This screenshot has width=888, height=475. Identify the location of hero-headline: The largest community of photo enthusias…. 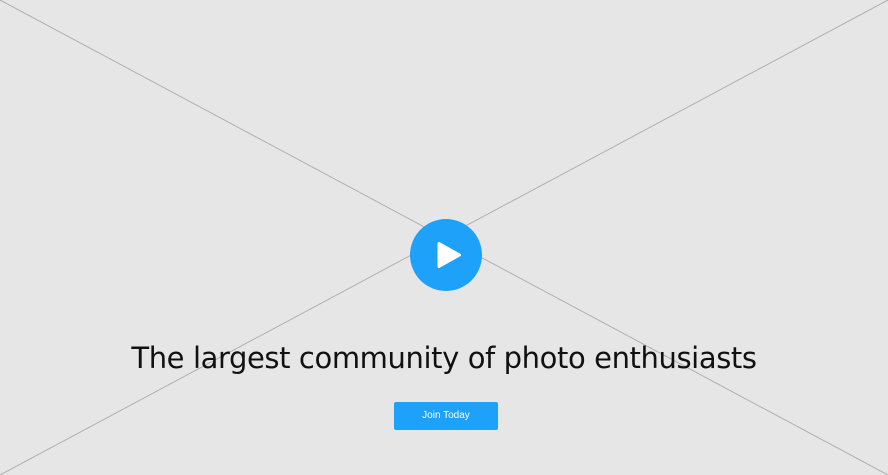
(444, 358).